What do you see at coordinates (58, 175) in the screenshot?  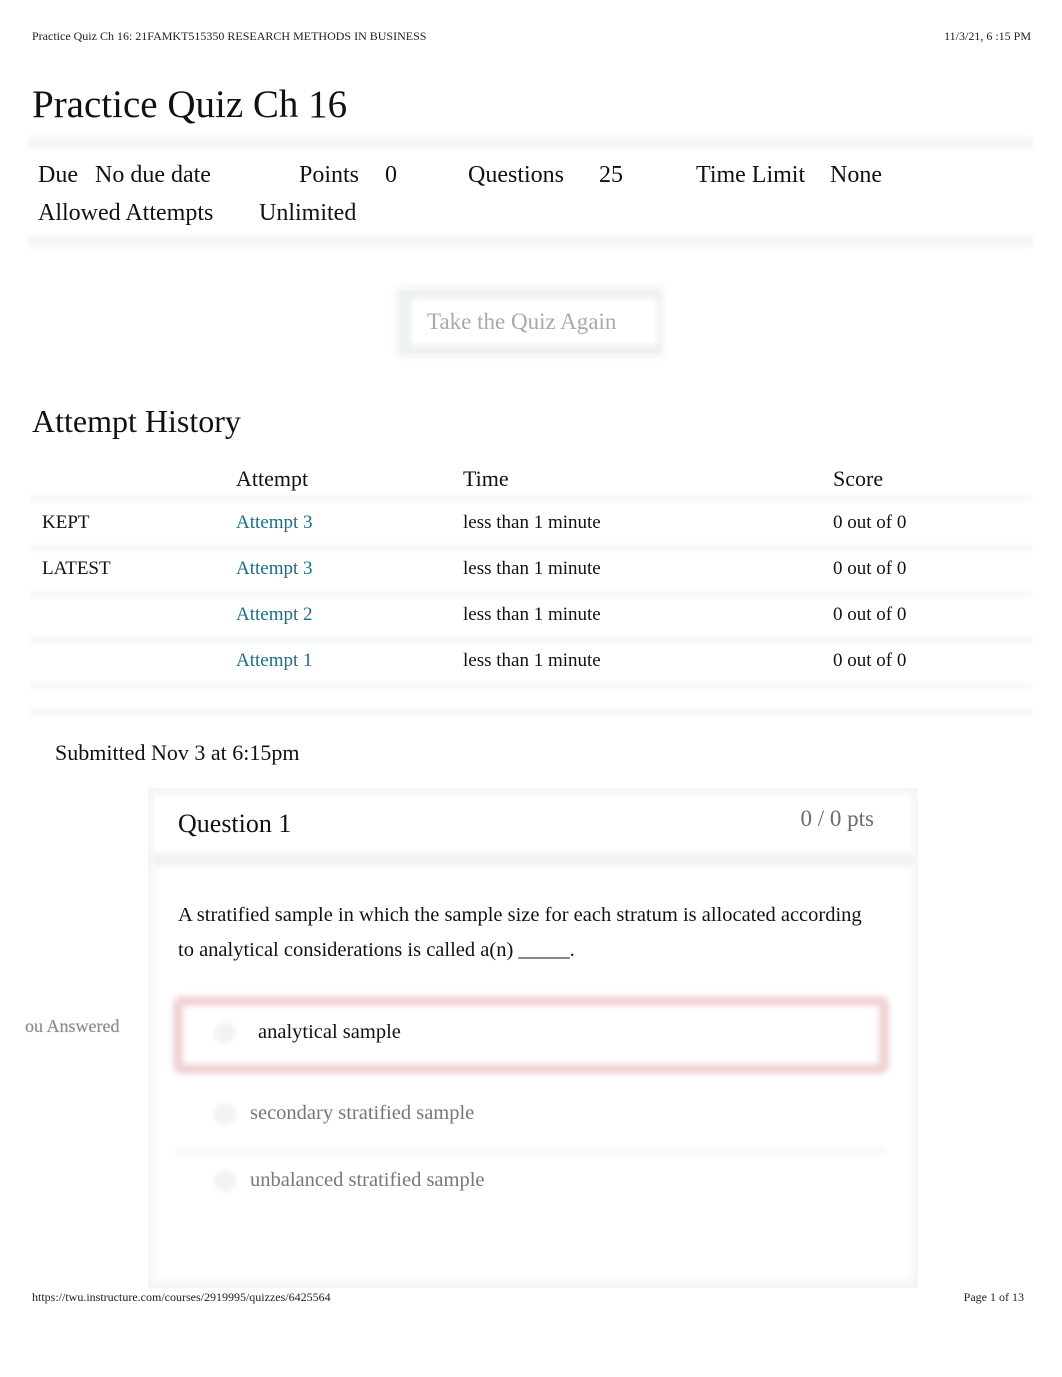 I see `due-label: Due` at bounding box center [58, 175].